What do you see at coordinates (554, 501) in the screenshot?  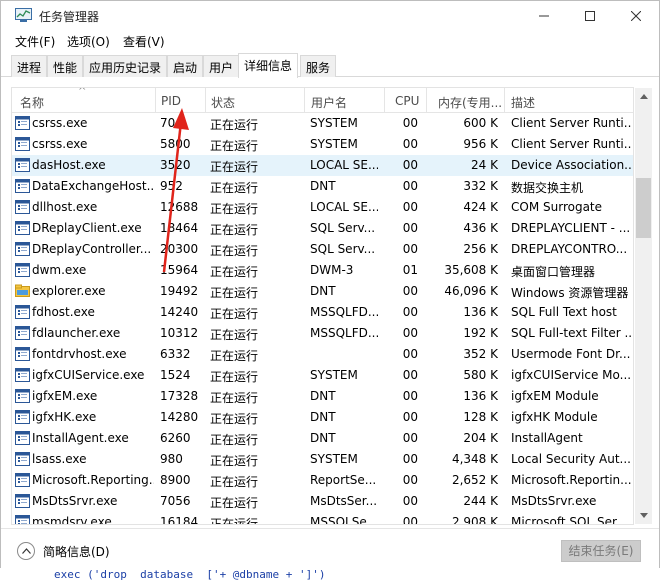 I see `process-description: MsDtsSrvr.exe` at bounding box center [554, 501].